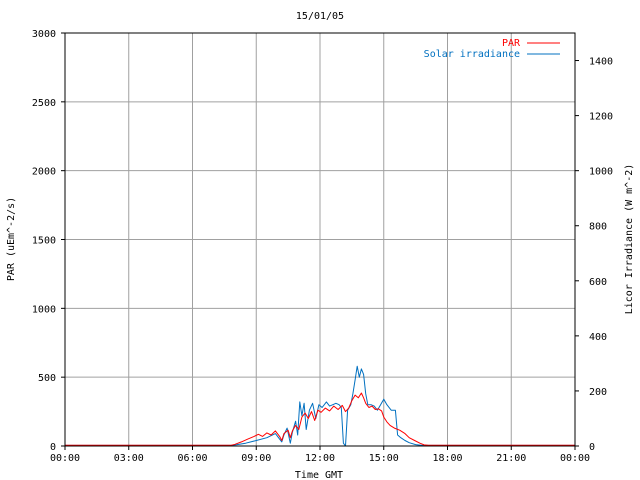  What do you see at coordinates (44, 172) in the screenshot?
I see `left-tick-label: 2000` at bounding box center [44, 172].